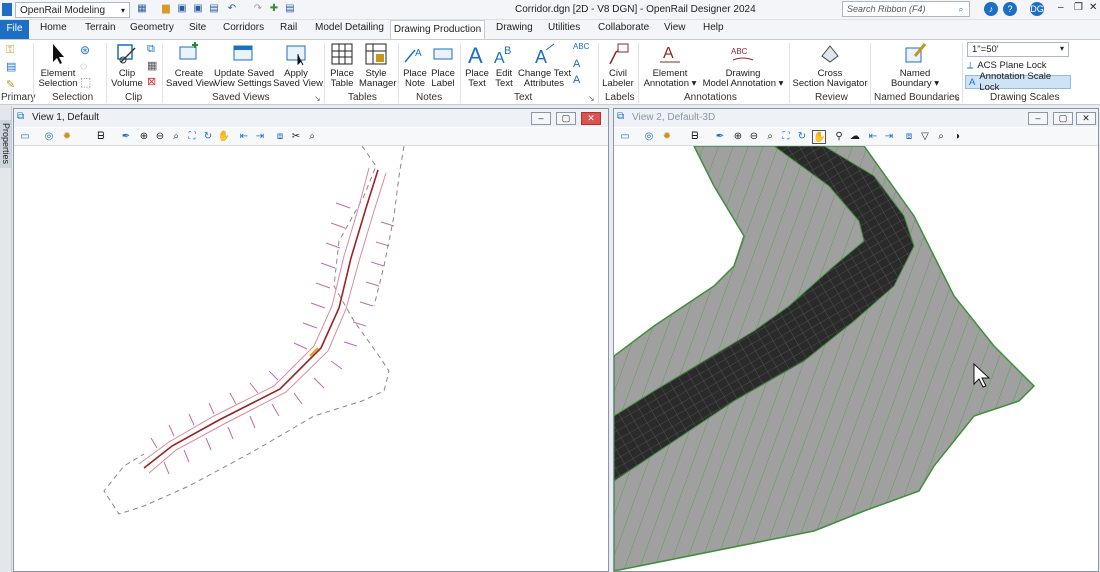  What do you see at coordinates (244, 65) in the screenshot?
I see `update-saved-view-button: Update Saved View Settings` at bounding box center [244, 65].